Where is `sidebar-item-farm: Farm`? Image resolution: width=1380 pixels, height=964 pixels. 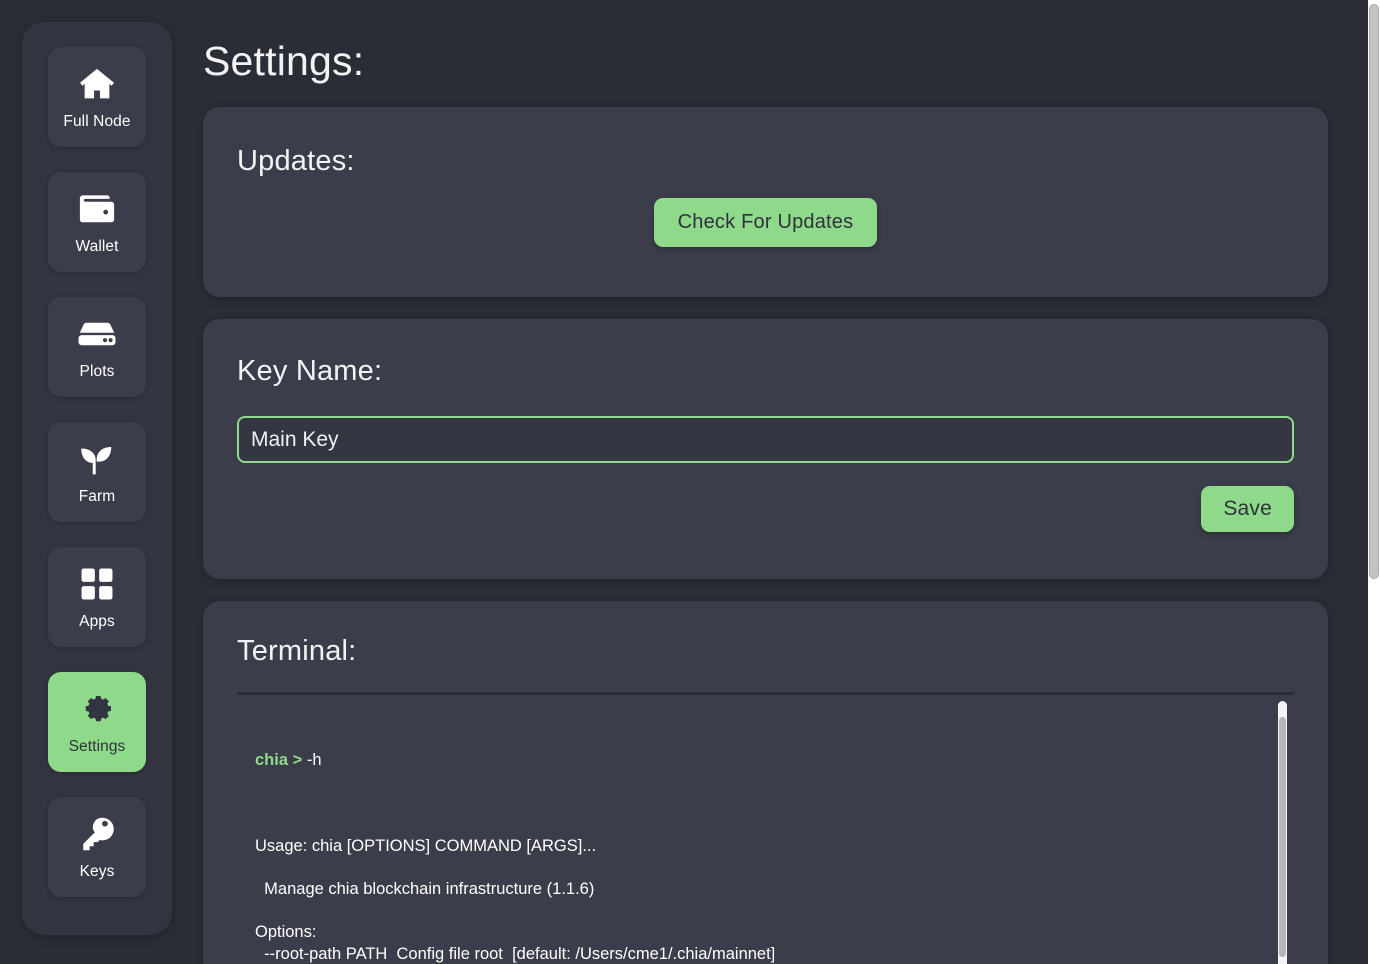 sidebar-item-farm: Farm is located at coordinates (97, 472).